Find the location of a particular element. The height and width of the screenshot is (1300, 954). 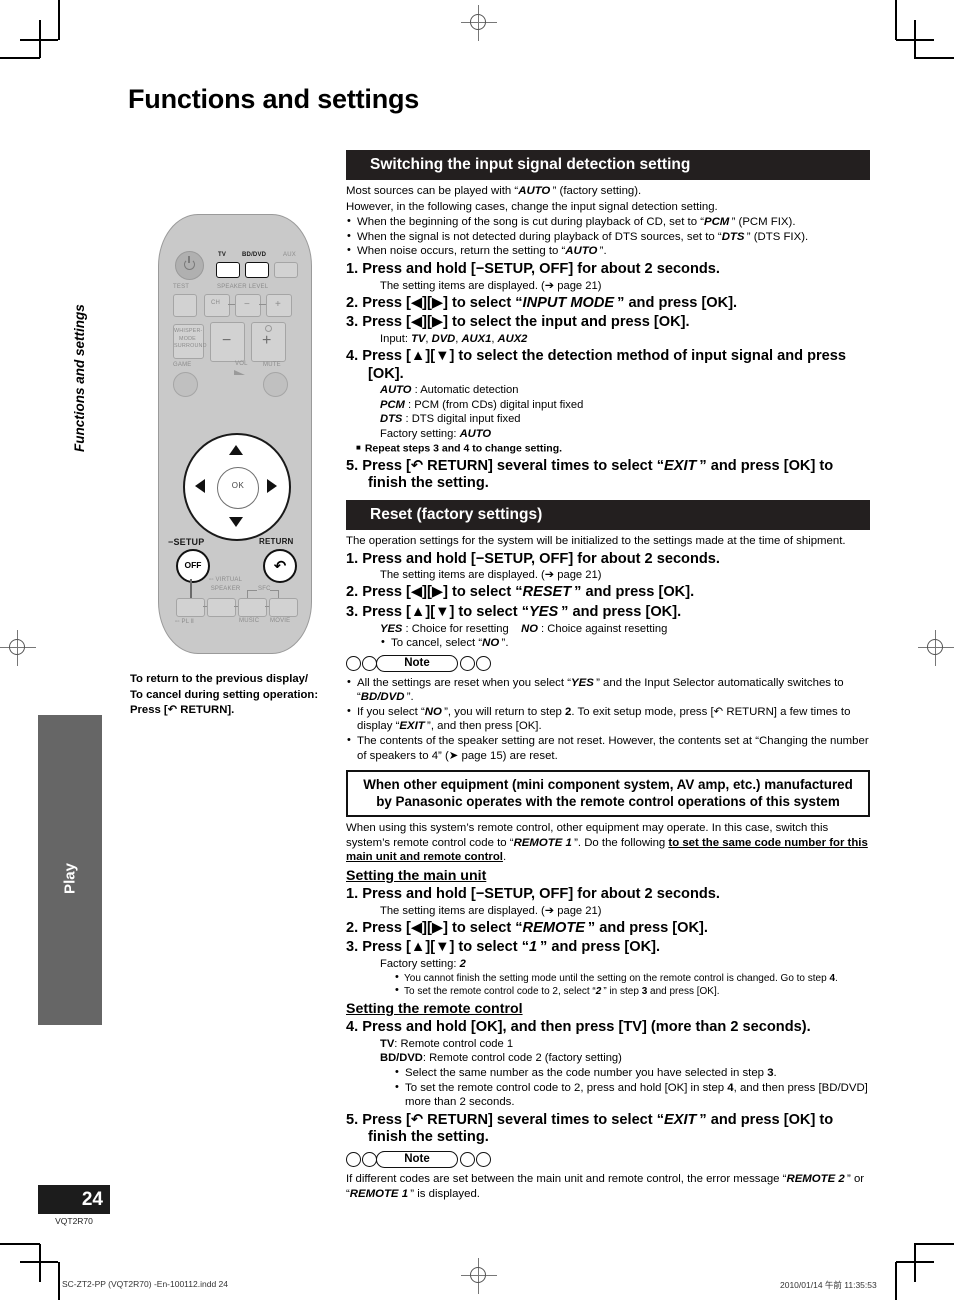

sidebar-tab-play: Play is located at coordinates (70, 870).